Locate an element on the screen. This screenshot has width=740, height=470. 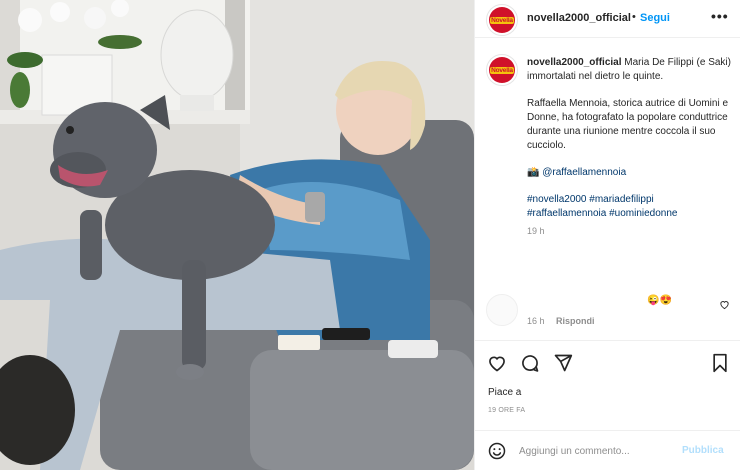
profile-avatar: Novella is located at coordinates (502, 20).